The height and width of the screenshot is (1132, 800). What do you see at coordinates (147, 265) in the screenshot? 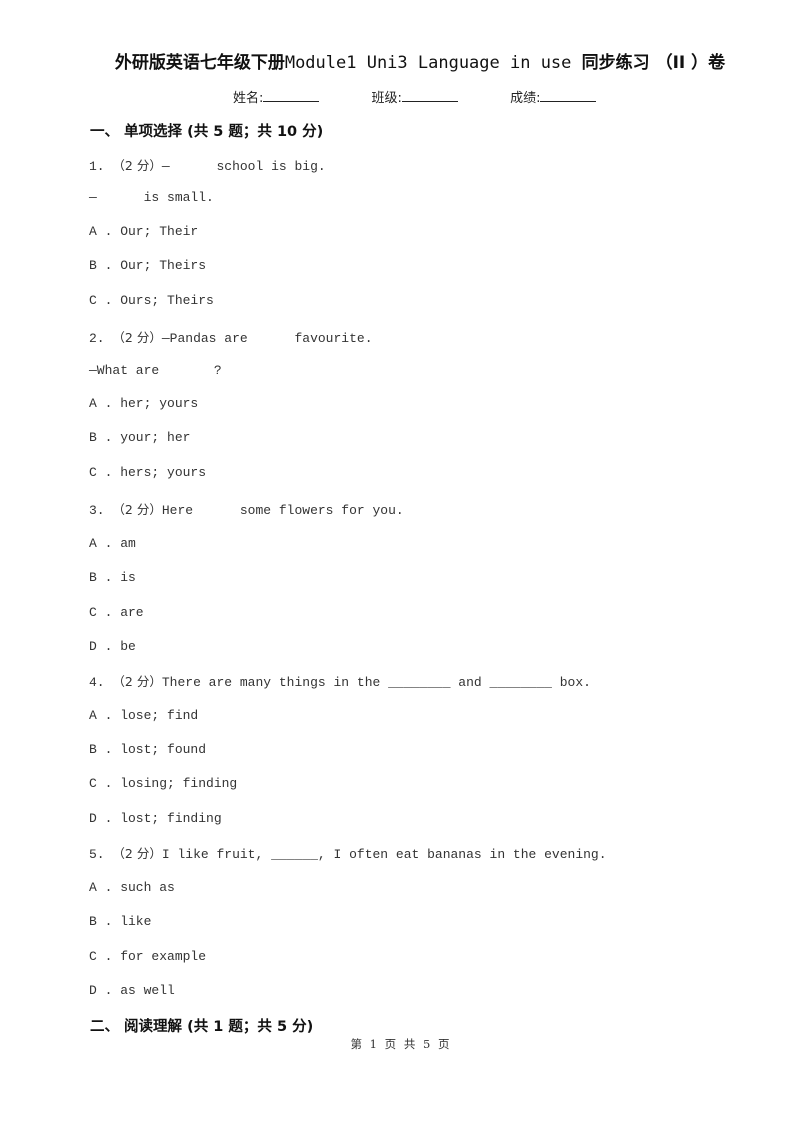
I see `option-1b: B . Our; Theirs` at bounding box center [147, 265].